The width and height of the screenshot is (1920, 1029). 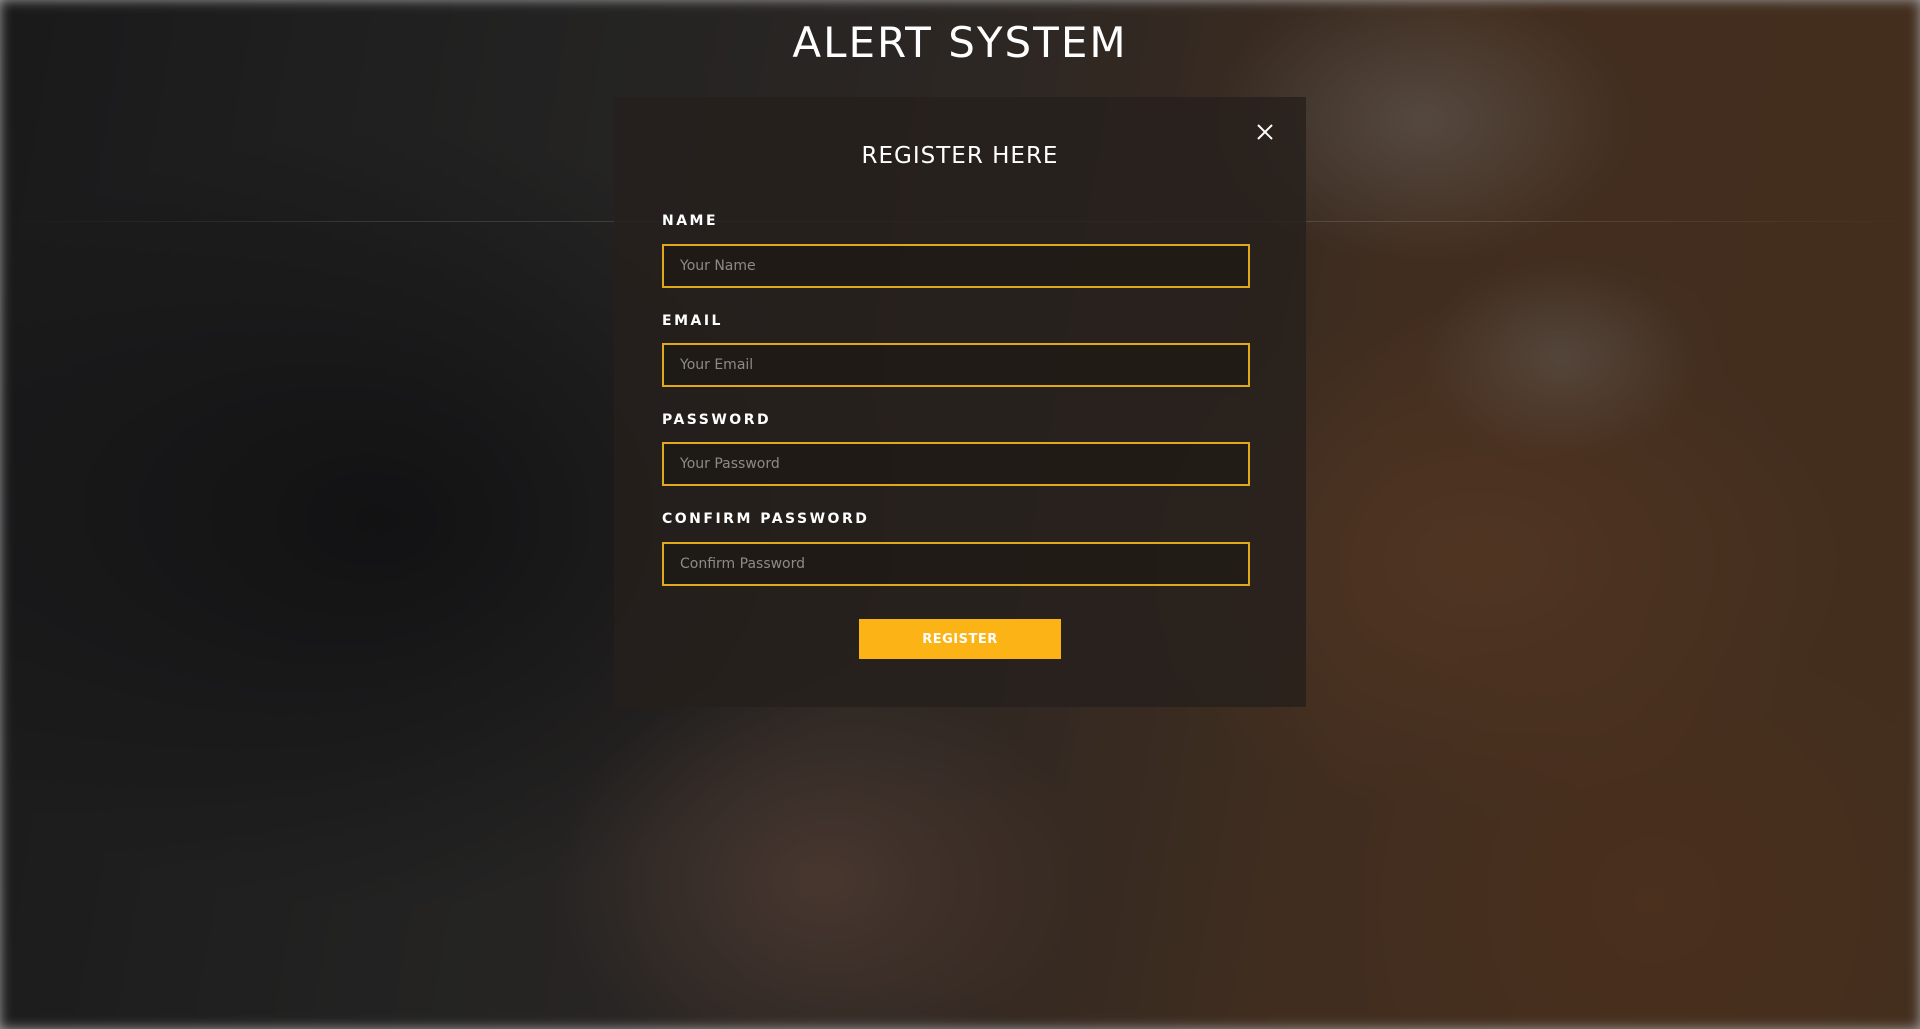 What do you see at coordinates (690, 221) in the screenshot?
I see `name-label: NAME` at bounding box center [690, 221].